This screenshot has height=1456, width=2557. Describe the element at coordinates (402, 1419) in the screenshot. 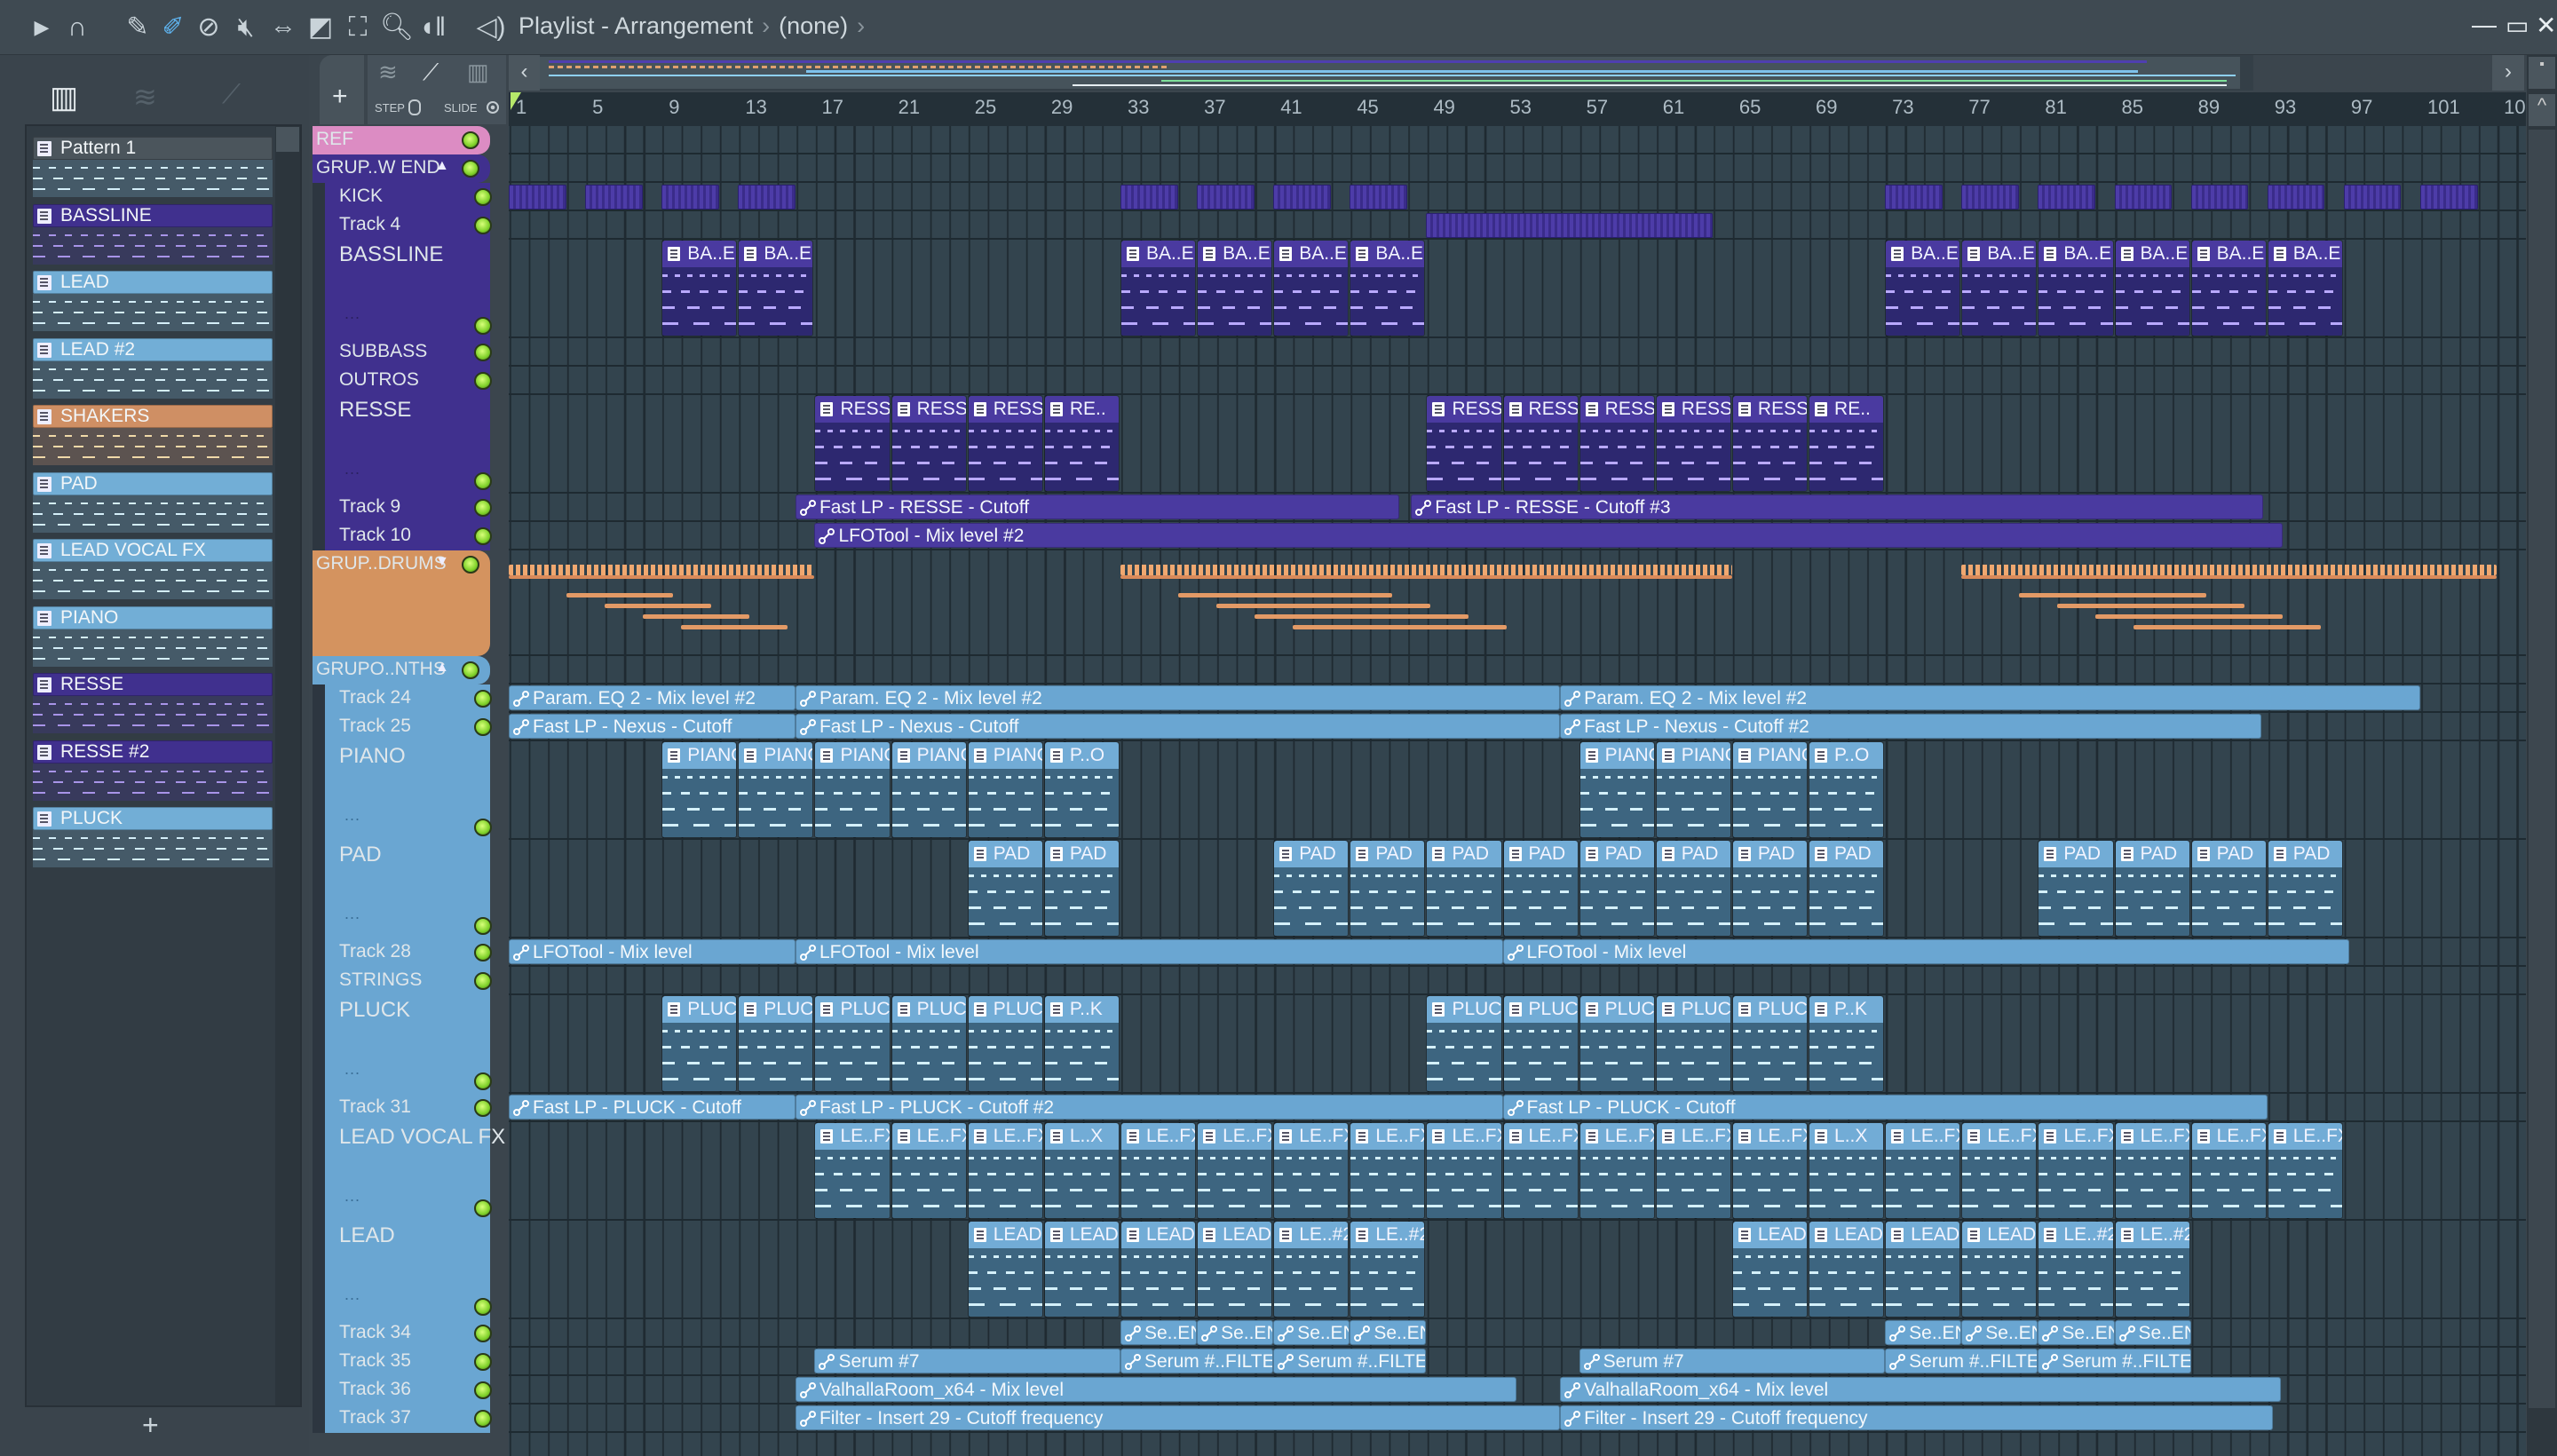

I see `track-header: Track 37` at that location.